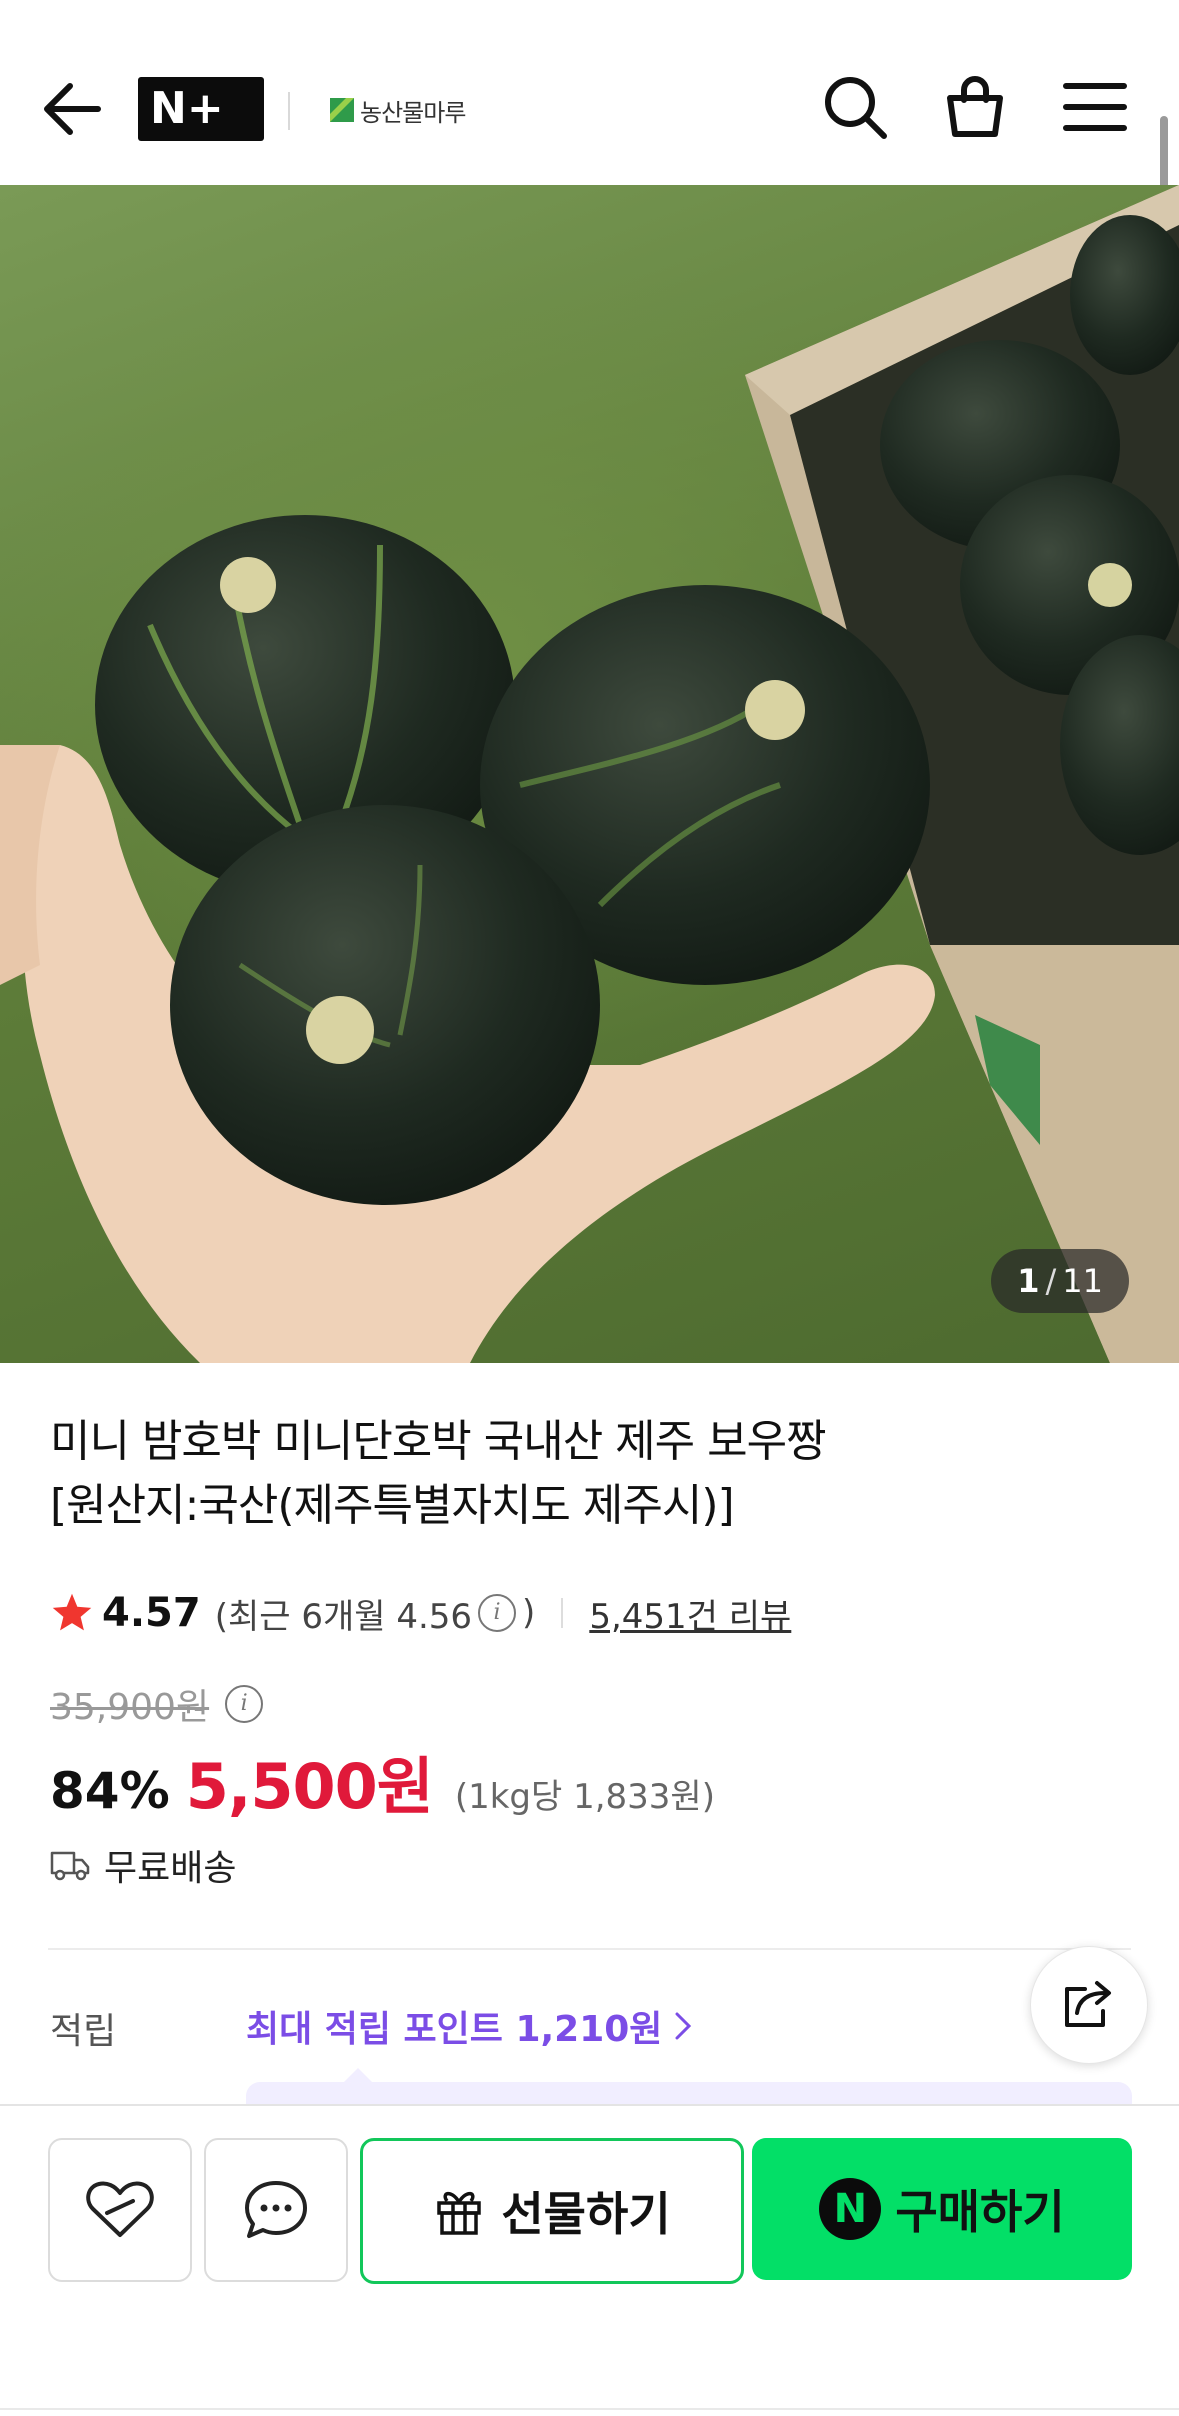 Image resolution: width=1179 pixels, height=2416 pixels. What do you see at coordinates (343, 1616) in the screenshot?
I see `recent-rating-text: (최근 6개월 4.56` at bounding box center [343, 1616].